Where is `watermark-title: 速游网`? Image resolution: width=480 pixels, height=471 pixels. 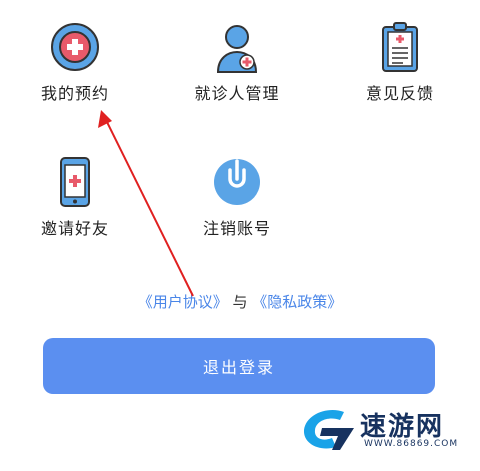
watermark-title: 速游网 is located at coordinates (402, 427).